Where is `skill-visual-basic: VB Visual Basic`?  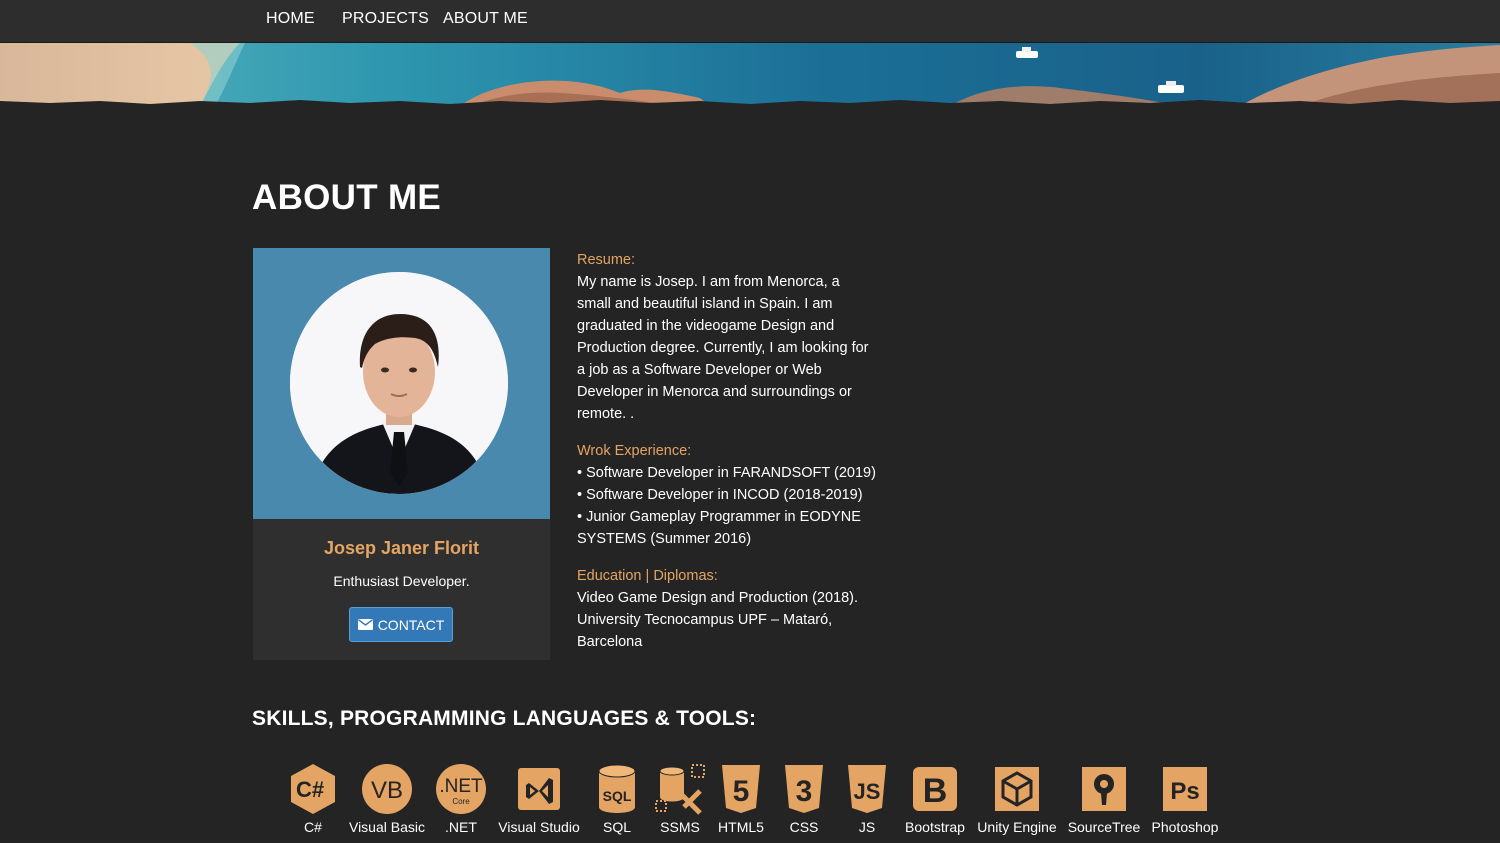
skill-visual-basic: VB Visual Basic is located at coordinates (387, 799).